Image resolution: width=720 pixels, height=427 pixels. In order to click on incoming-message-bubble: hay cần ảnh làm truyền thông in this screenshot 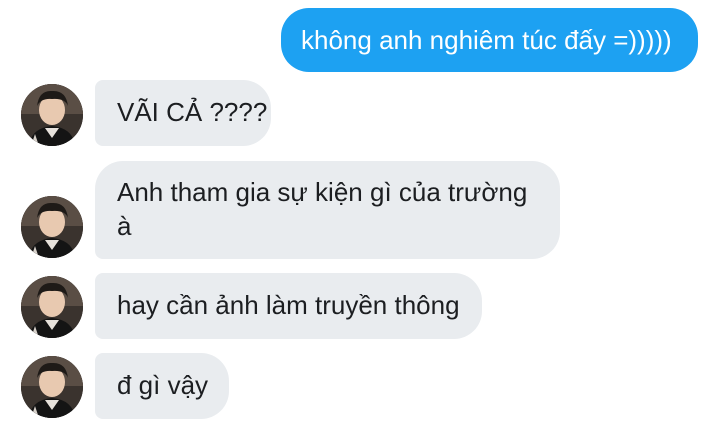, I will do `click(288, 306)`.